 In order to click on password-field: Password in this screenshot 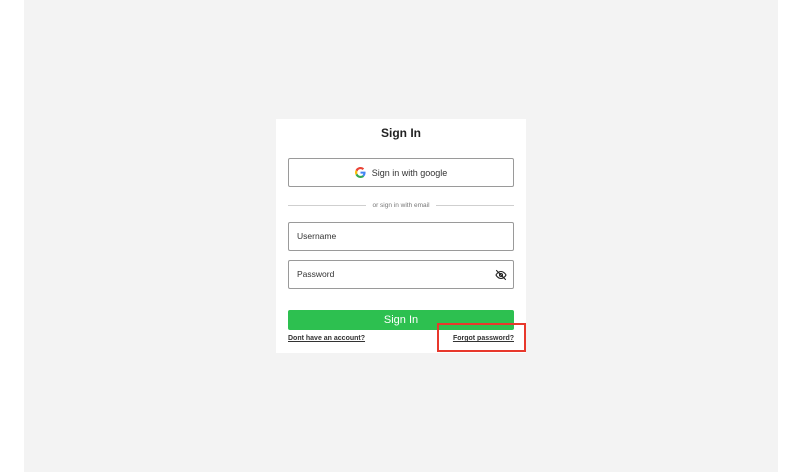, I will do `click(401, 274)`.